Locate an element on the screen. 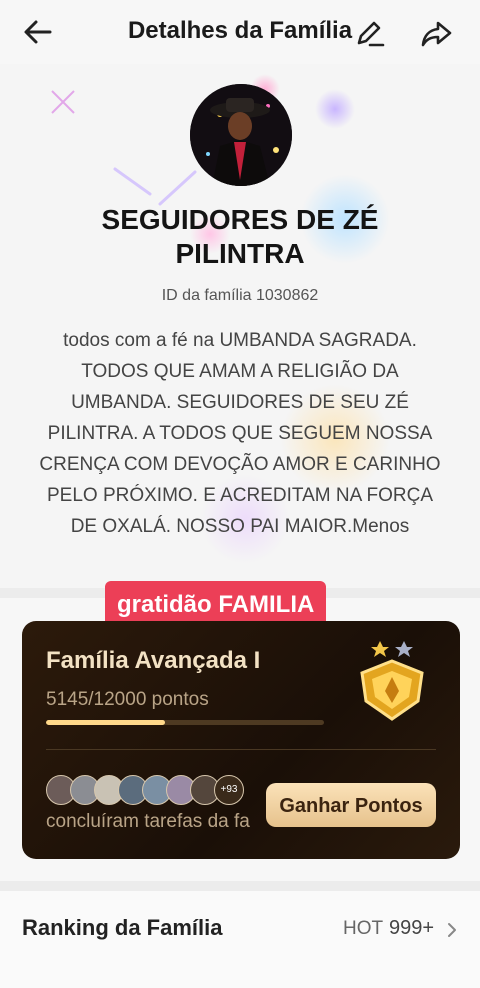  page-title: Detalhes da Família is located at coordinates (240, 30).